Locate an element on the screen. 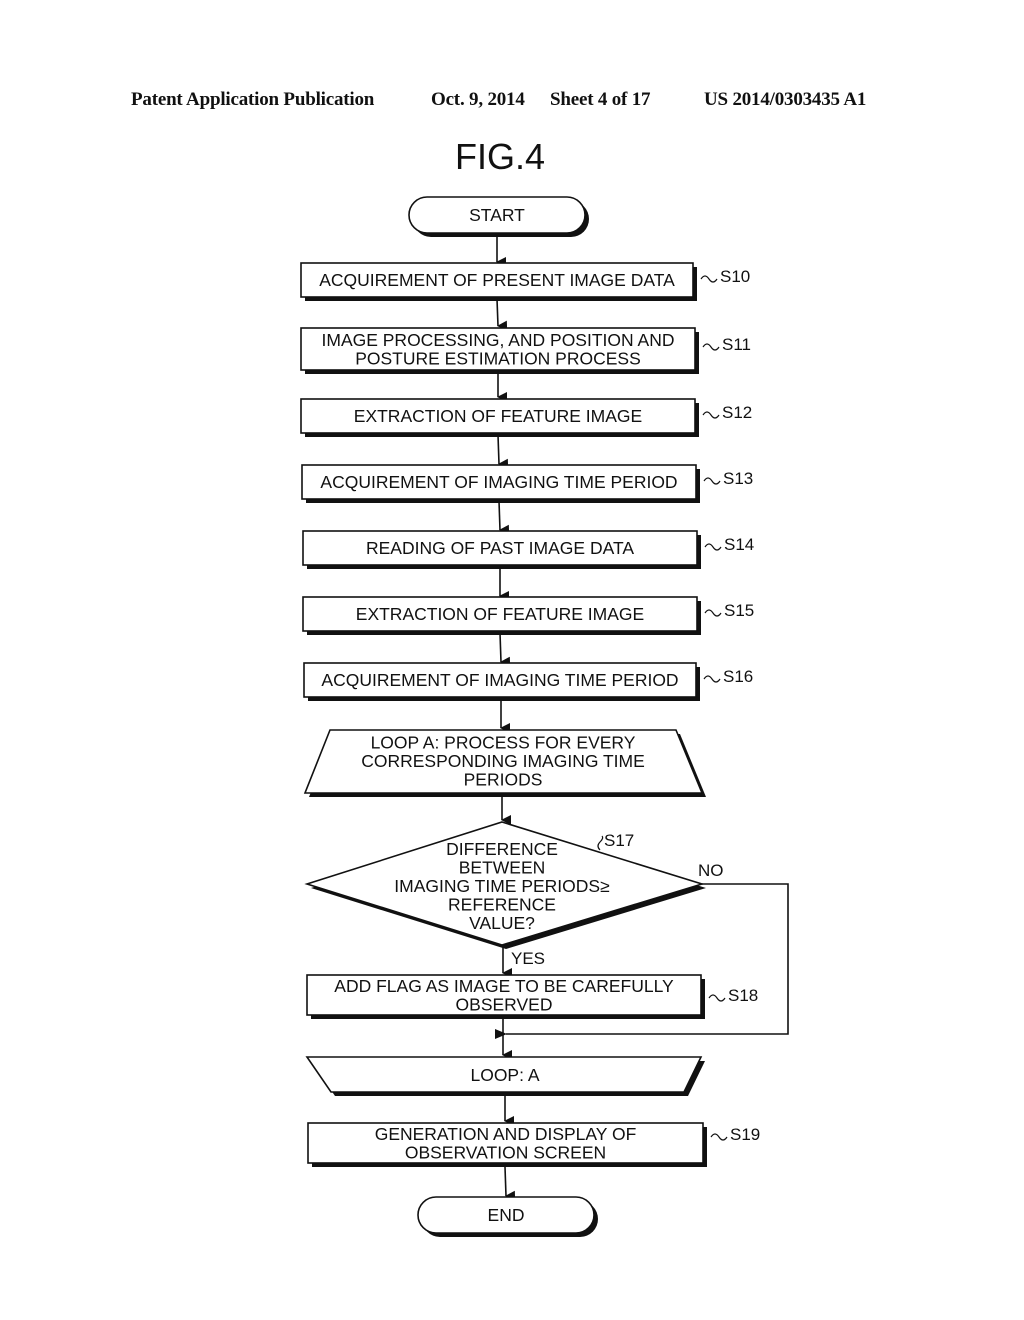 The width and height of the screenshot is (1024, 1320). step-s10-label: S10 is located at coordinates (735, 276).